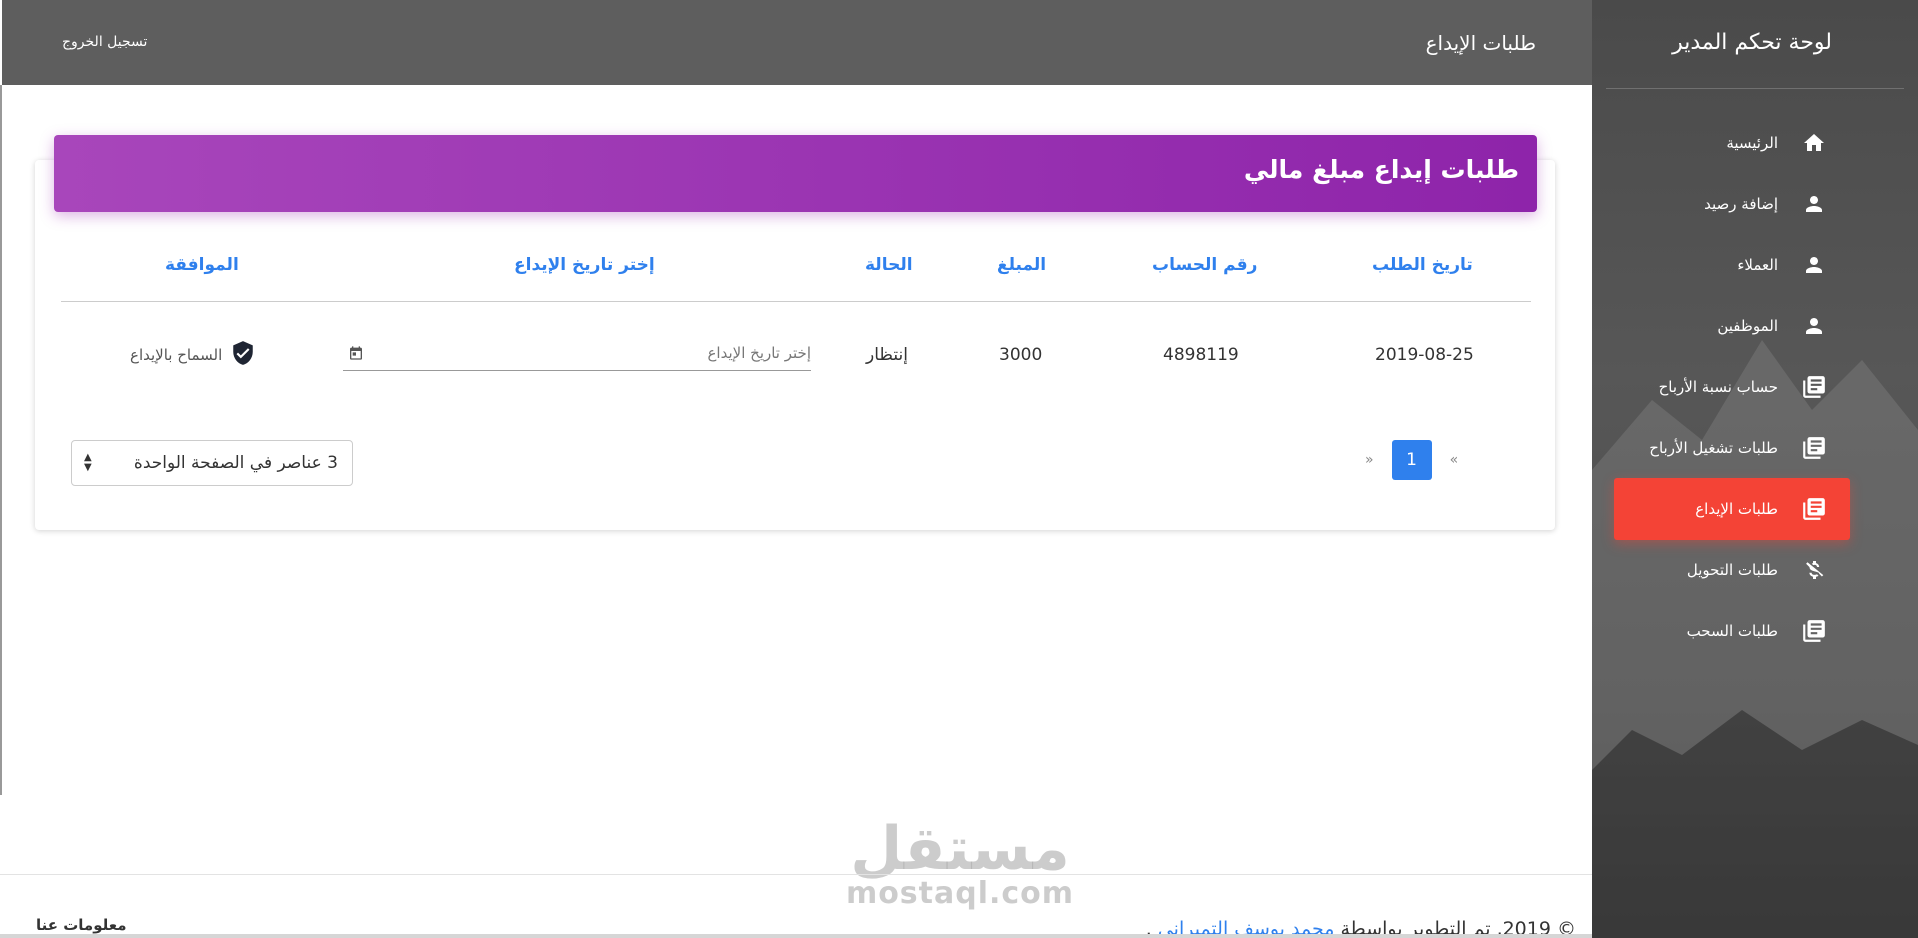 This screenshot has width=1918, height=938. I want to click on sidebar-item-label: حساب نسبة الأرباح, so click(1718, 387).